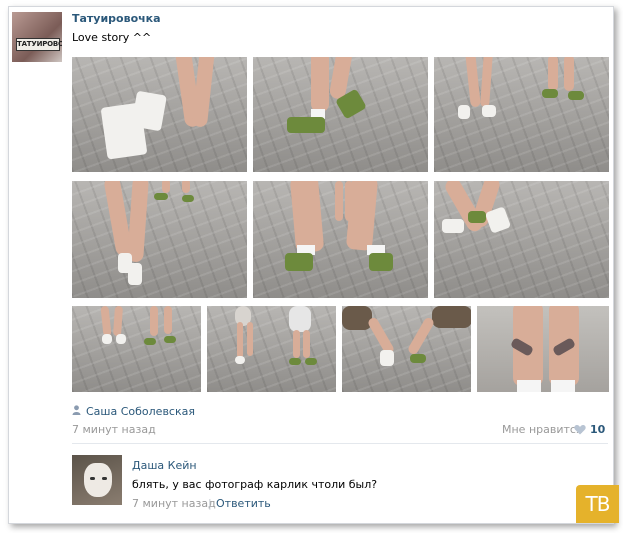  What do you see at coordinates (140, 411) in the screenshot?
I see `liker-name-link: Саша Соболевская` at bounding box center [140, 411].